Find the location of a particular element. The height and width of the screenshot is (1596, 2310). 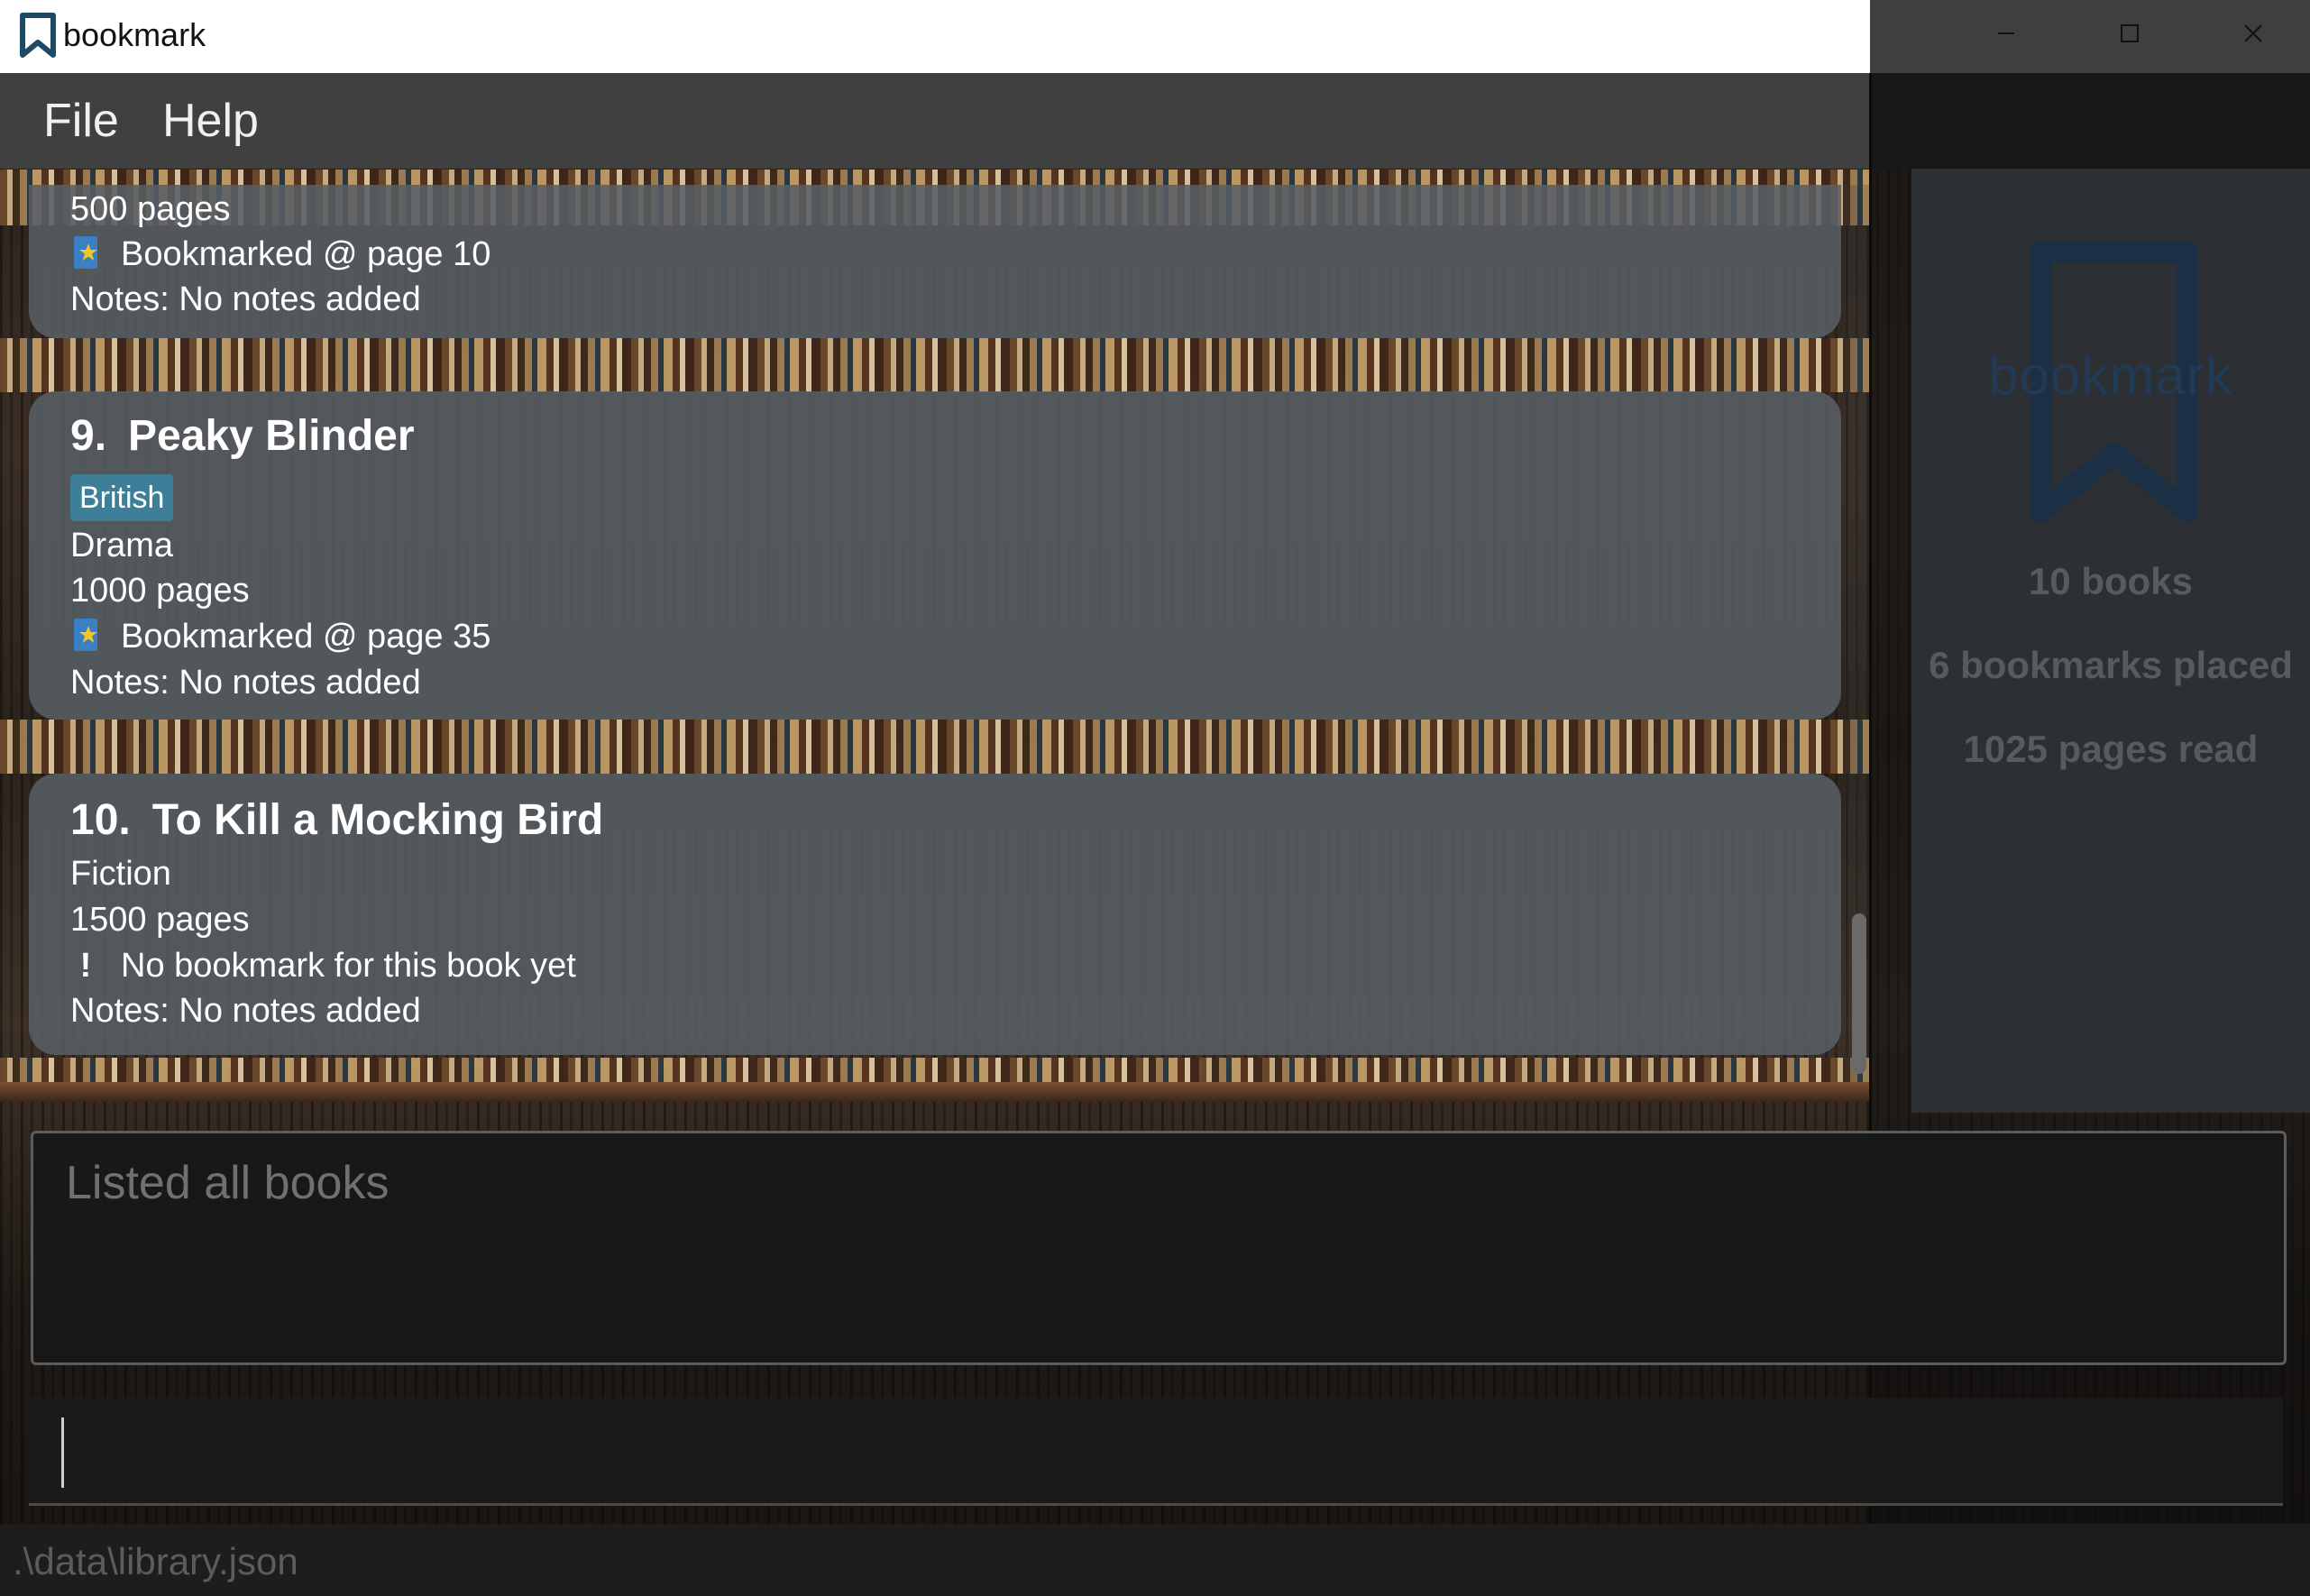

title-bar: bookmark is located at coordinates (1155, 36).